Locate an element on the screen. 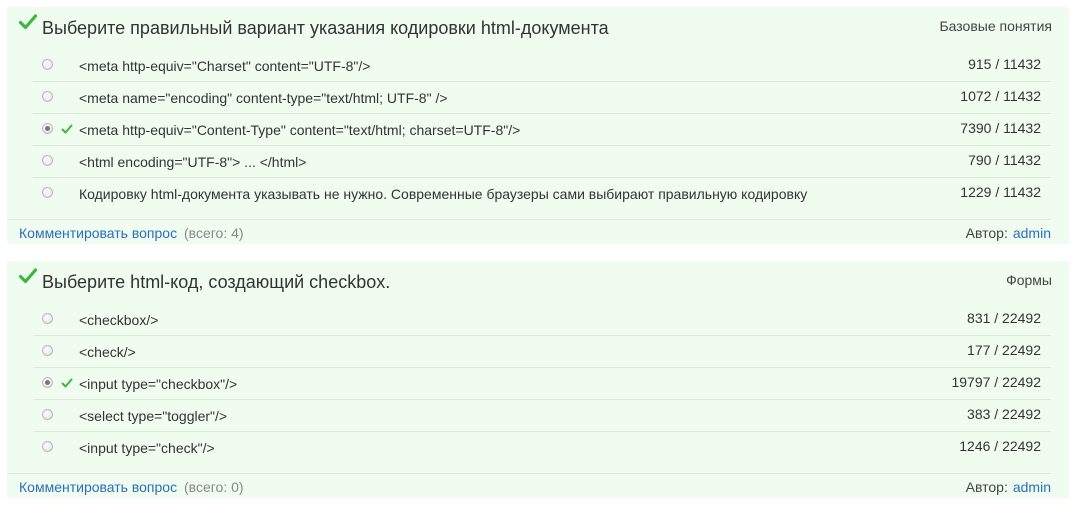  answer-stats: 790 / 11432 is located at coordinates (1004, 160).